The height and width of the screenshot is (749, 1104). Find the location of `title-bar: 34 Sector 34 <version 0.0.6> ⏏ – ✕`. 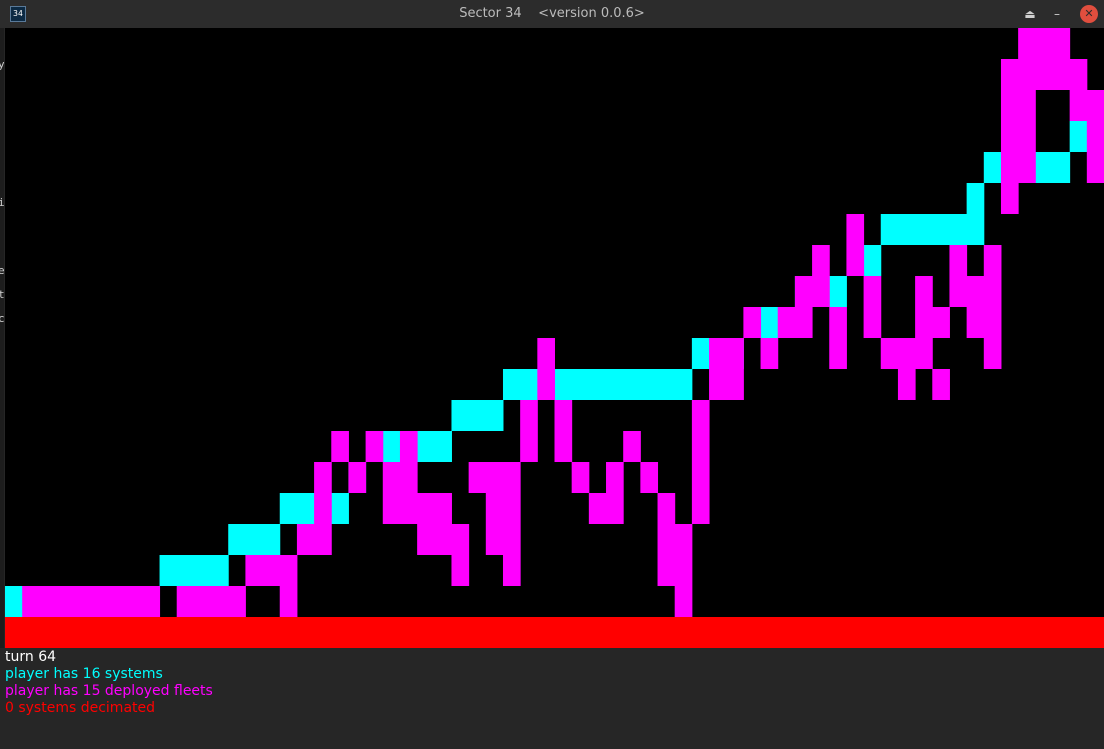

title-bar: 34 Sector 34 <version 0.0.6> ⏏ – ✕ is located at coordinates (552, 14).